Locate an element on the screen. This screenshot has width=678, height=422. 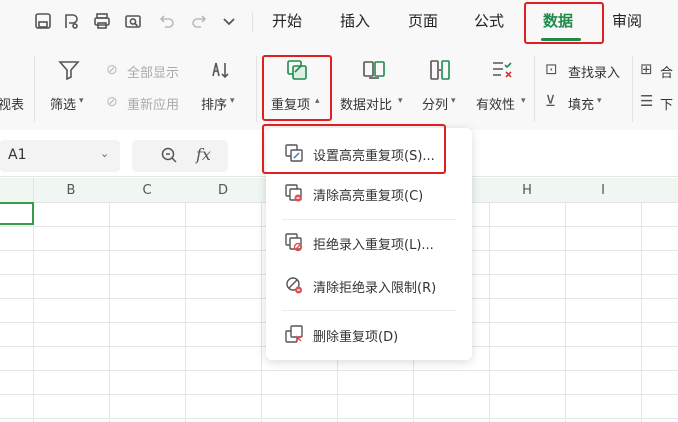
menu-item-label: 清除高亮重复项(C) is located at coordinates (368, 196).